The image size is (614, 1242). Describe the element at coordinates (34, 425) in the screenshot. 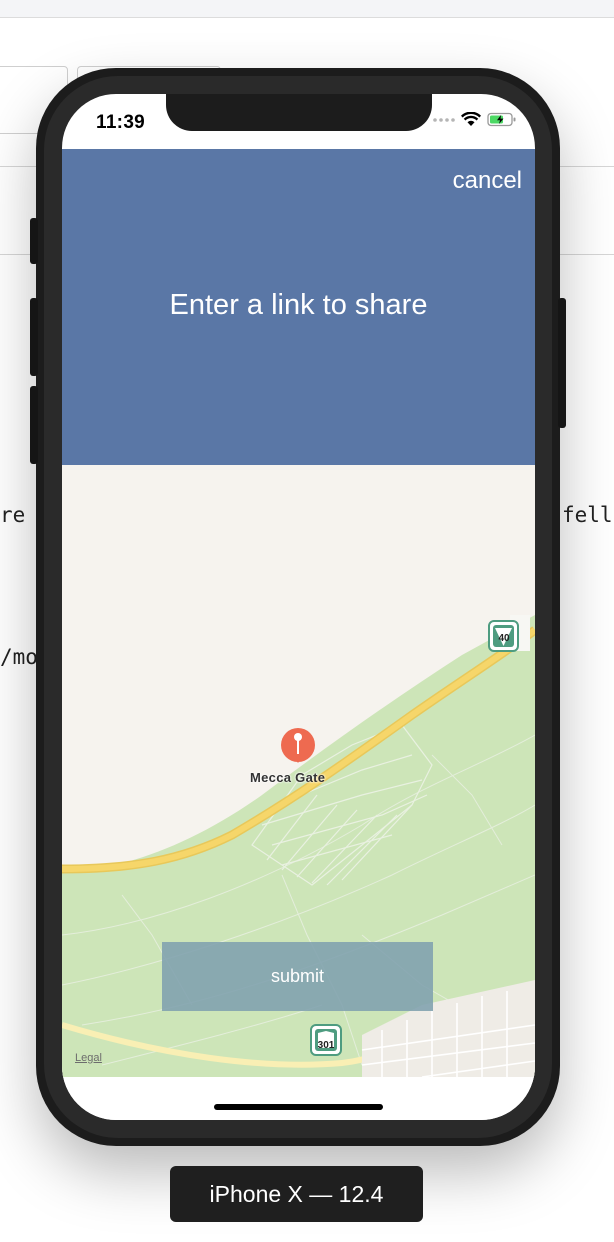

I see `volume-down-button` at that location.